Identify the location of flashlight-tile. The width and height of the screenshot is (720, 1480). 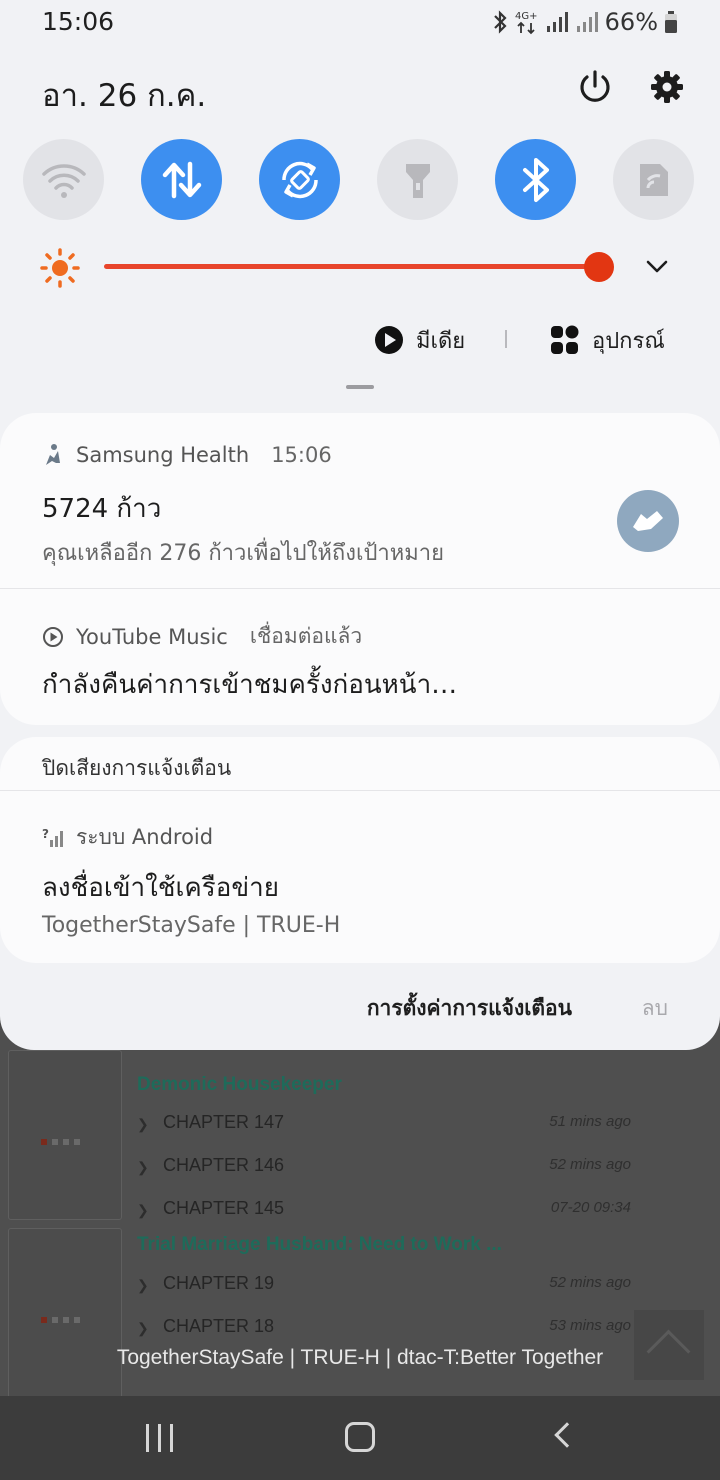
(417, 179).